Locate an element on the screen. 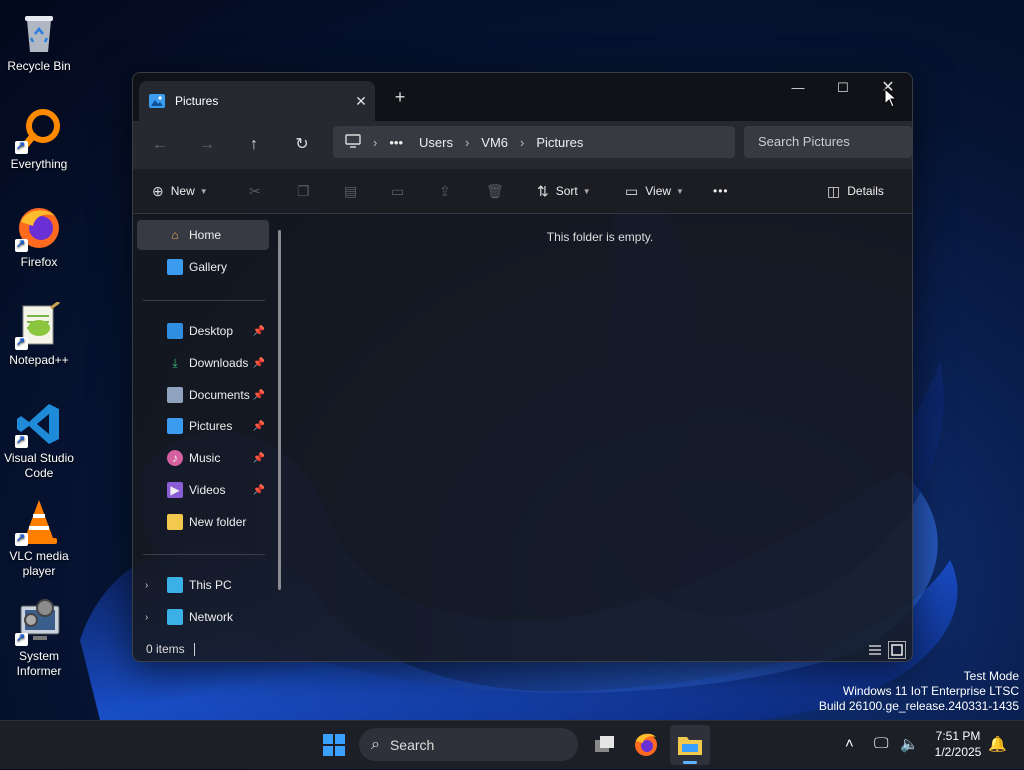  cut-icon: ✂ is located at coordinates (255, 190).